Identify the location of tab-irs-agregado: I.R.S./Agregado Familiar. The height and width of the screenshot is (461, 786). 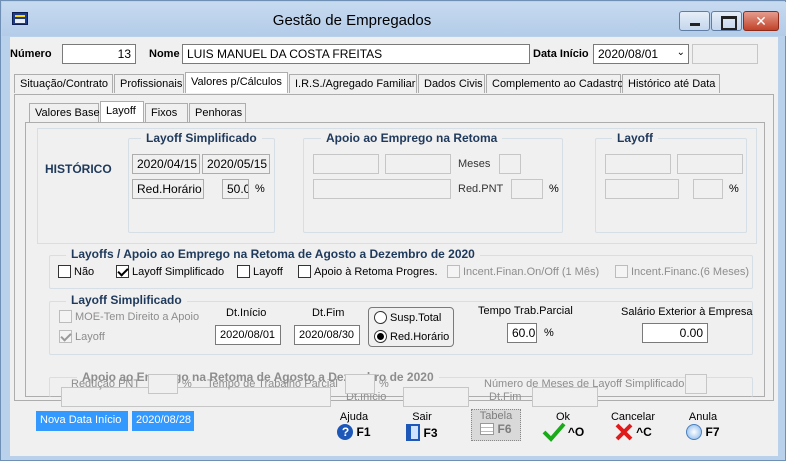
(353, 83).